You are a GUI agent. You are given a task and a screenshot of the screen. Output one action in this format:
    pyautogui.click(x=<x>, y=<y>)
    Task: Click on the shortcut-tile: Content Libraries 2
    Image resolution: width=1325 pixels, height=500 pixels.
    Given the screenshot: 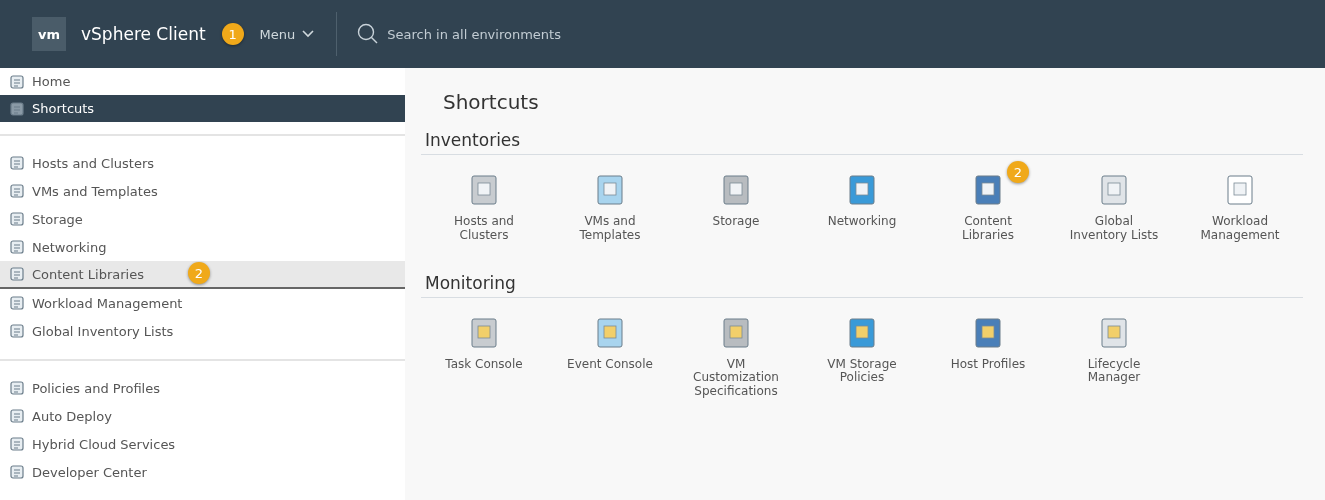 What is the action you would take?
    pyautogui.click(x=988, y=201)
    